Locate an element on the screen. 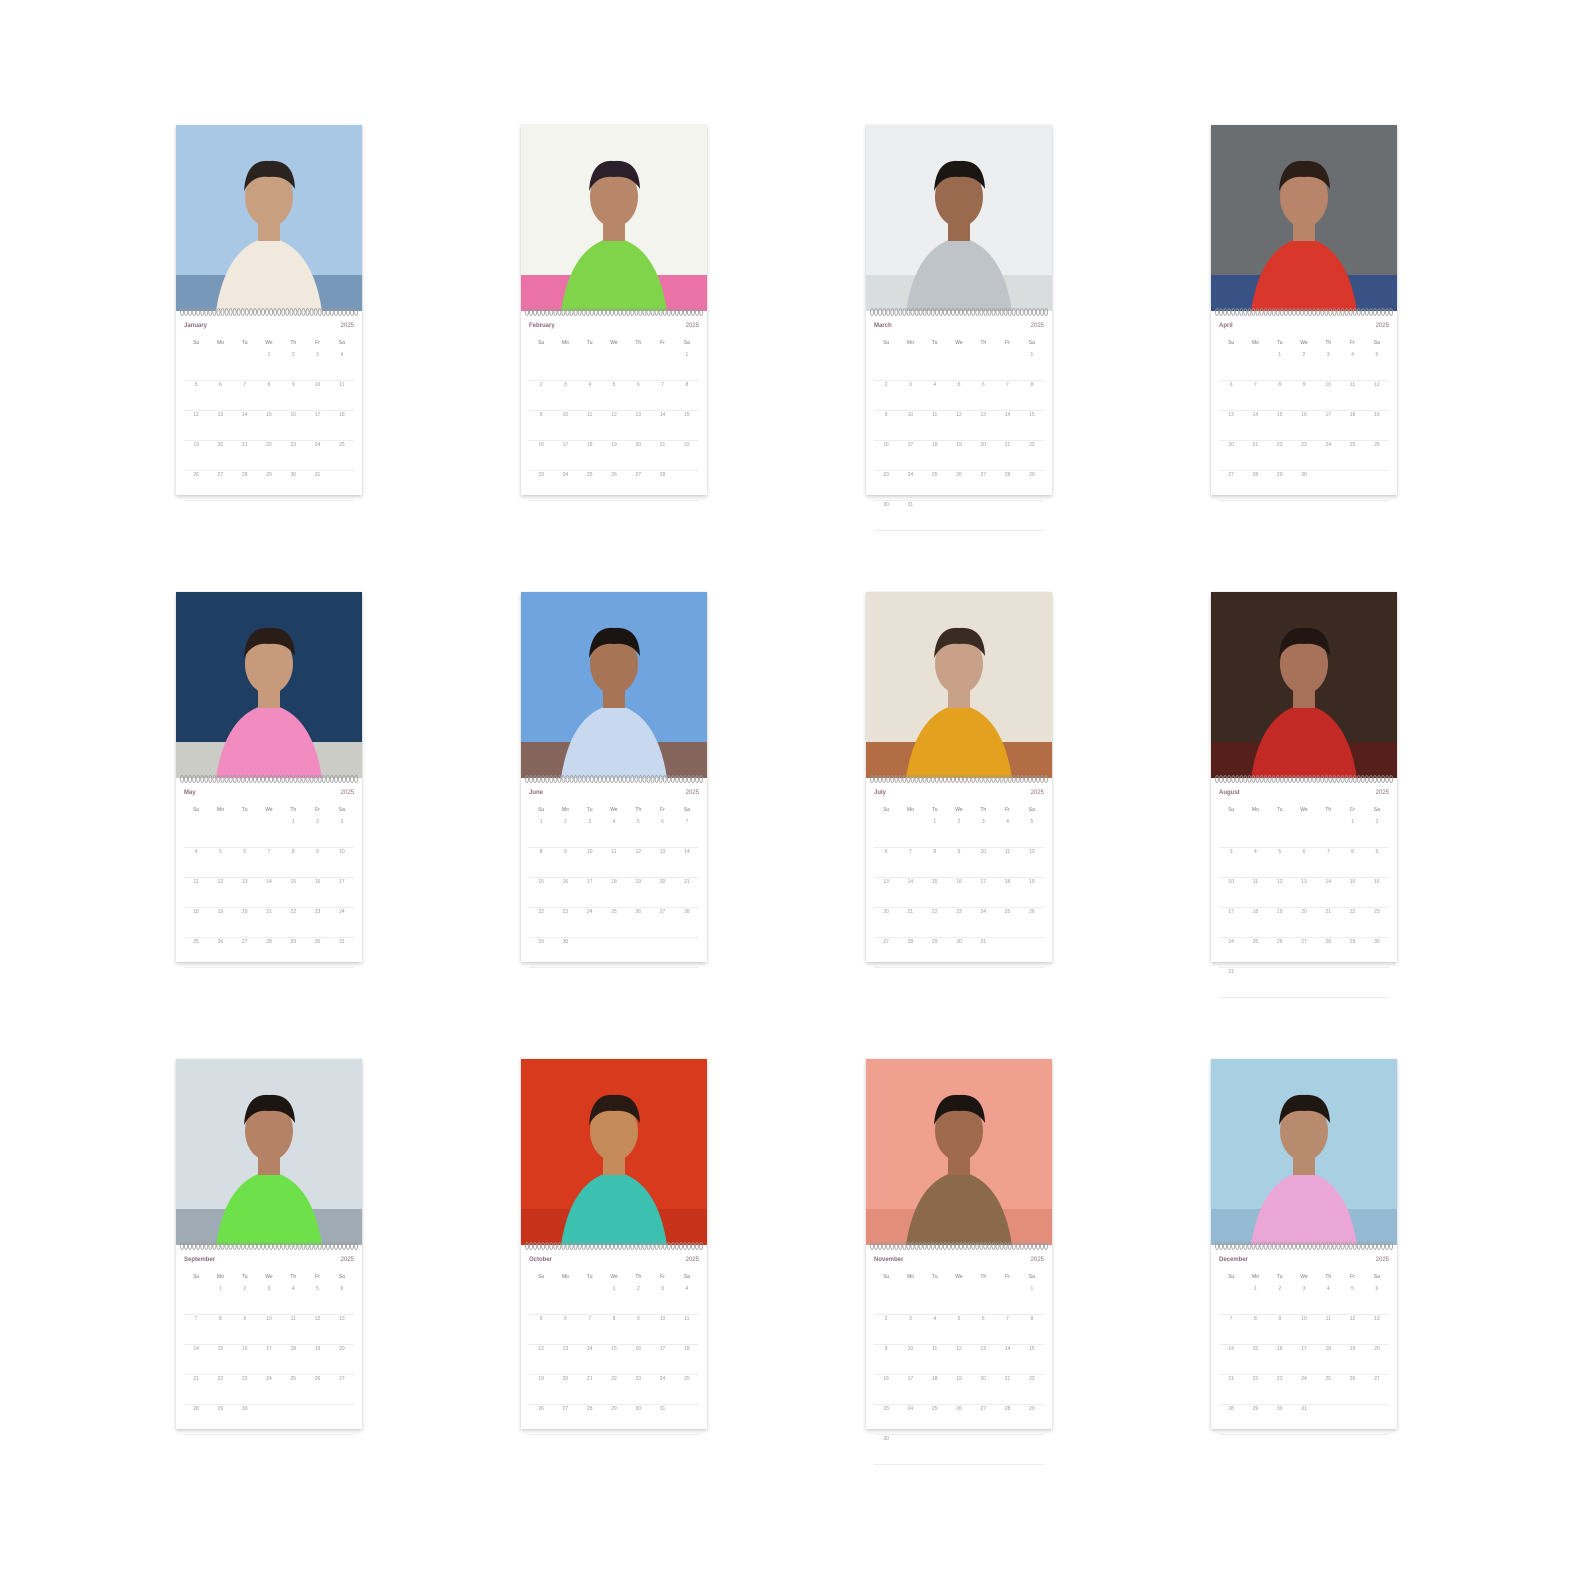  weekday-label: Su is located at coordinates (196, 1277).